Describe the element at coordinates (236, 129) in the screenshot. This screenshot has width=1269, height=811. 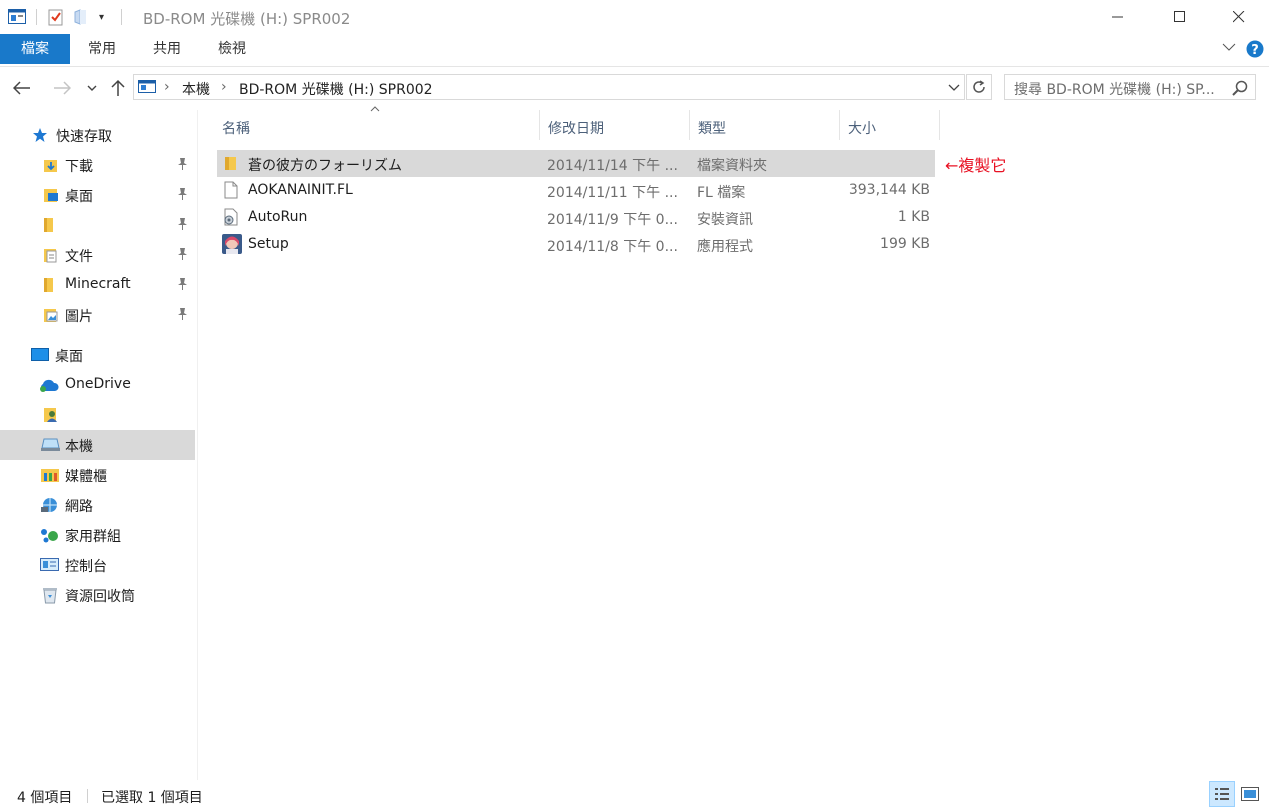
I see `column-header-label: 名稱` at that location.